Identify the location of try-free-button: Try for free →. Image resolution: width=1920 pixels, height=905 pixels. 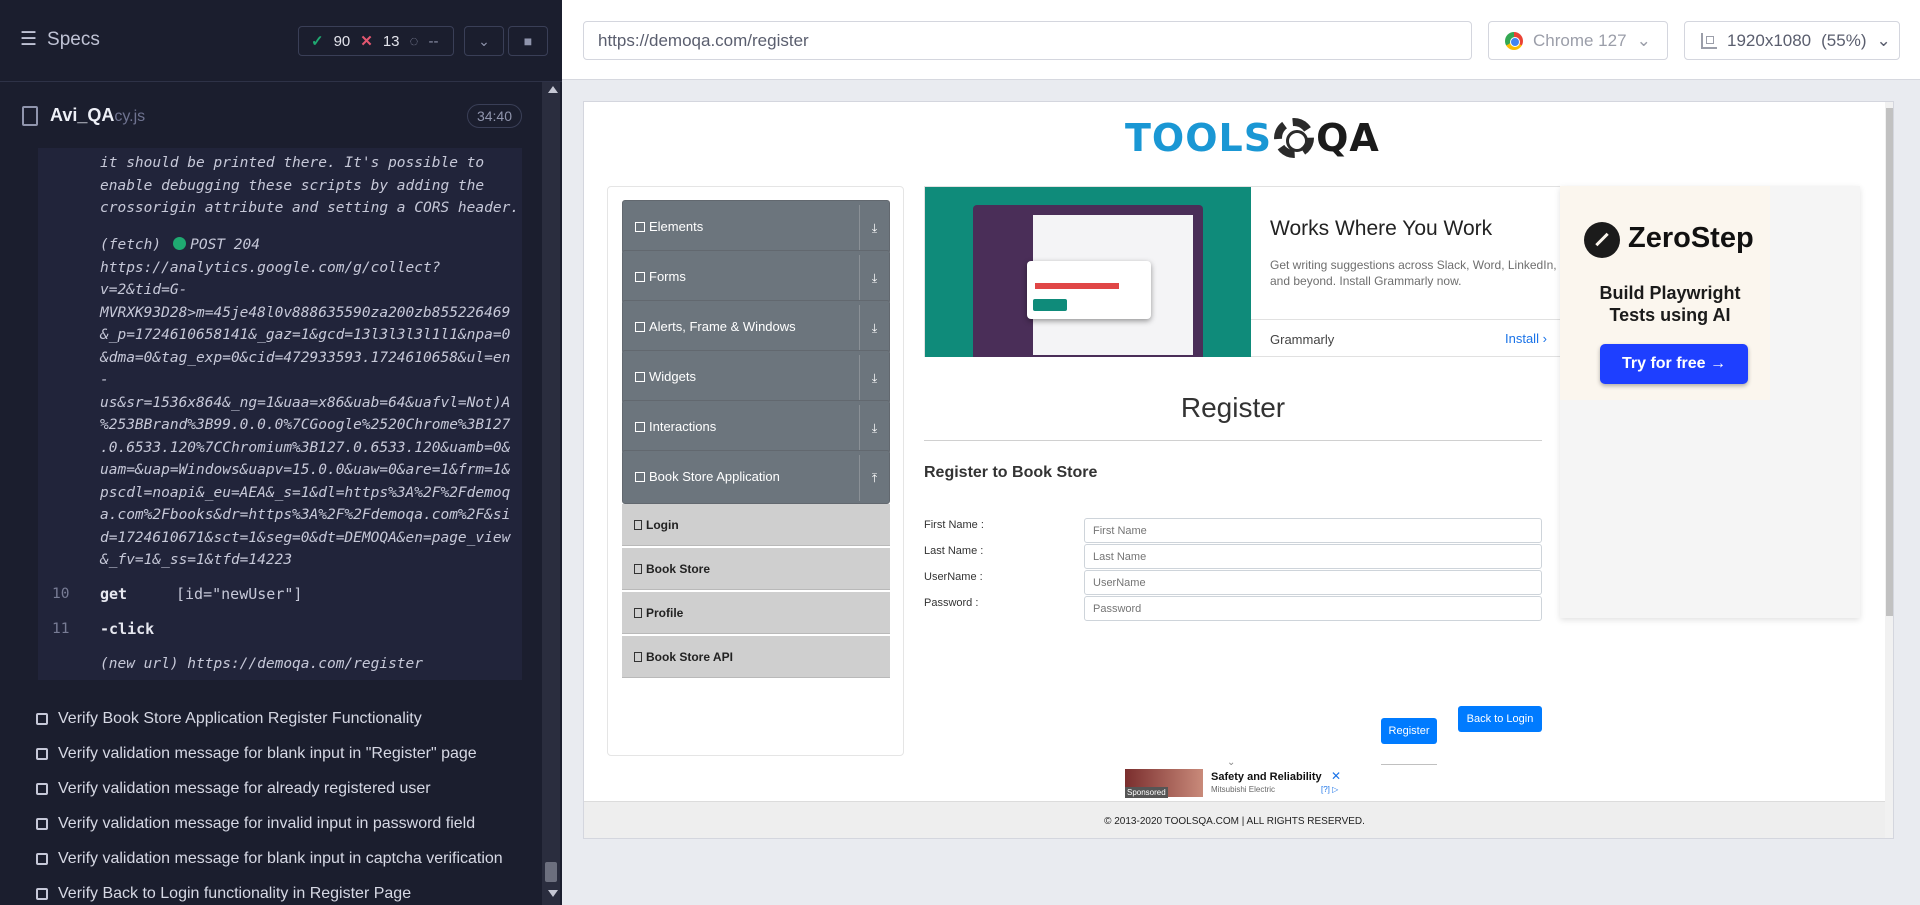
(1674, 364).